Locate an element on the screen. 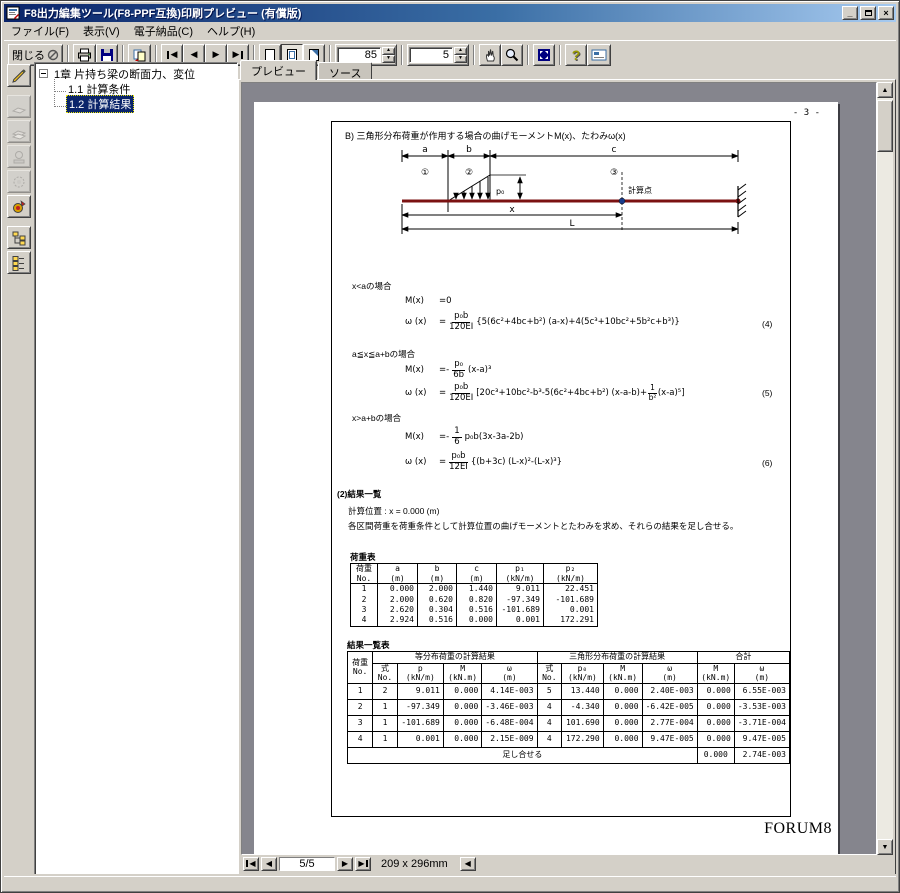  window-title: F8出力編集ツール(F8-PPF互換)印刷プレビュー (有償版) is located at coordinates (163, 14).